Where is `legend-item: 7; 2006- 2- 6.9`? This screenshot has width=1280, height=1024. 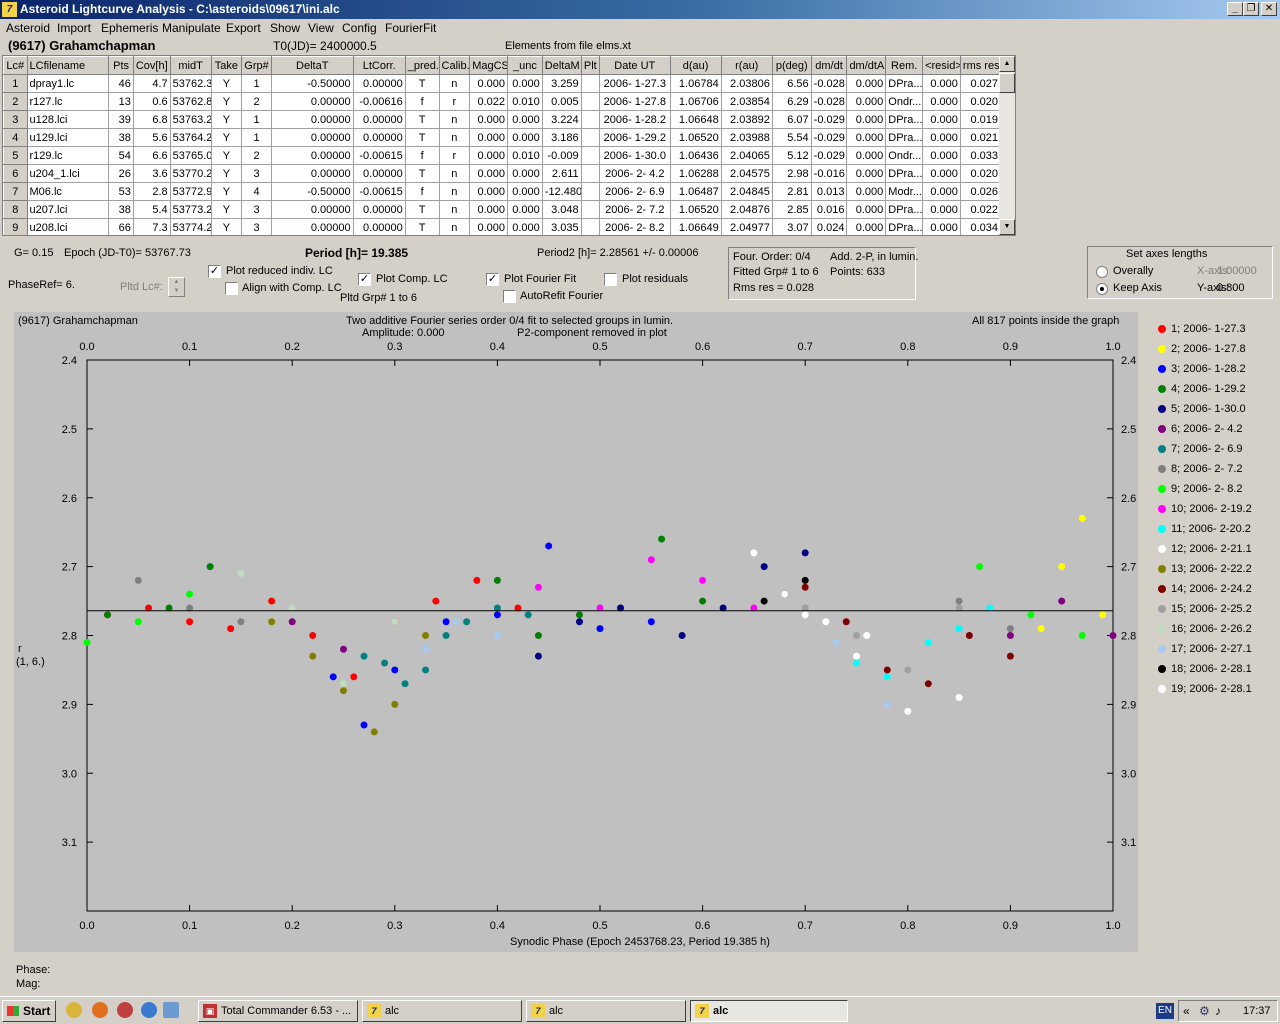
legend-item: 7; 2006- 2- 6.9 is located at coordinates (1200, 450).